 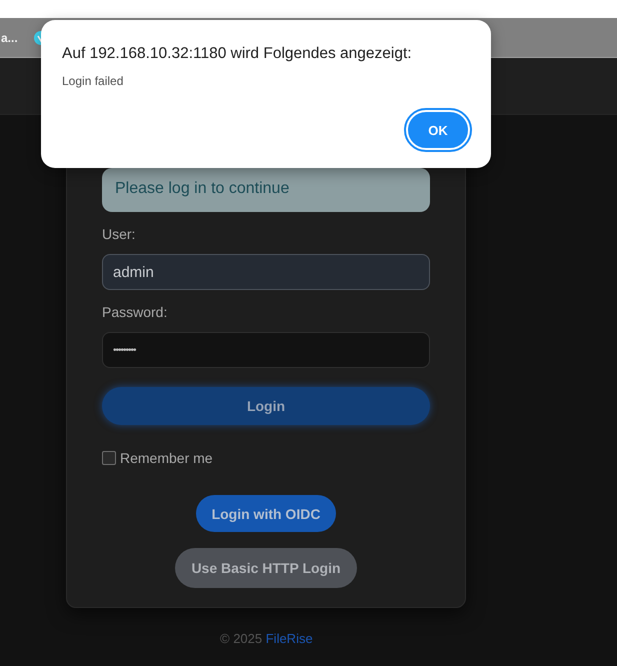 What do you see at coordinates (109, 458) in the screenshot?
I see `remember-checkbox` at bounding box center [109, 458].